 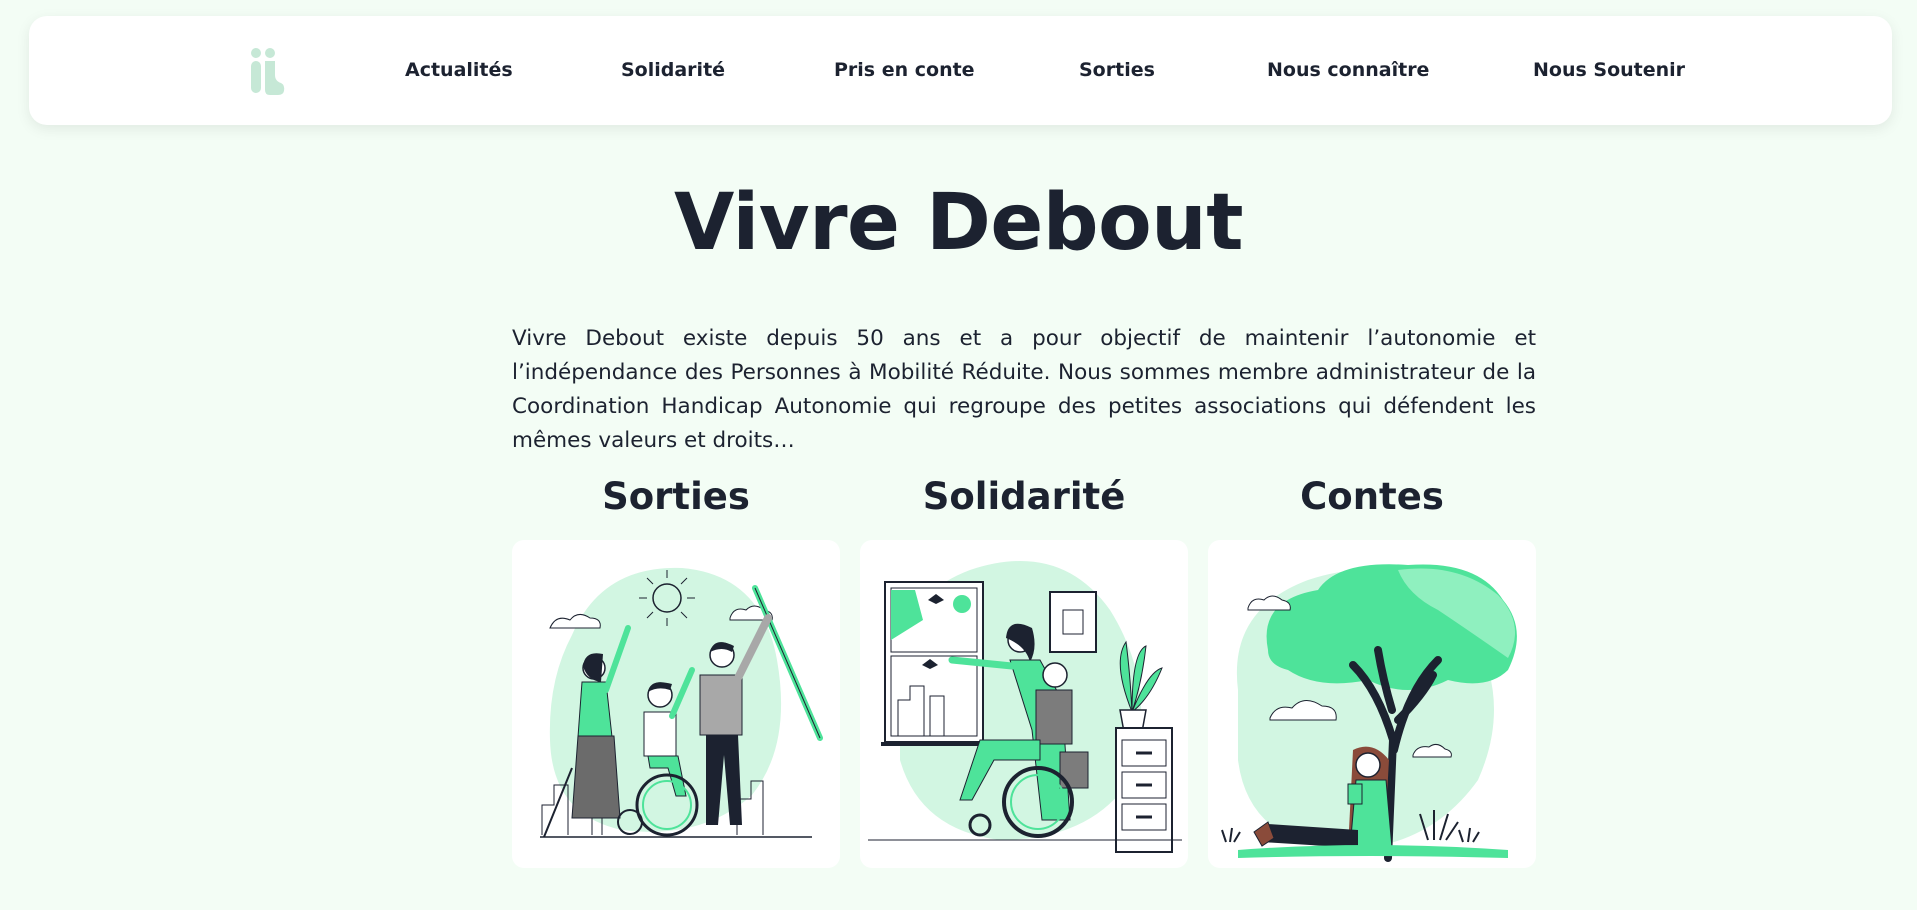 I want to click on solidarity-illustration-icon, so click(x=1025, y=707).